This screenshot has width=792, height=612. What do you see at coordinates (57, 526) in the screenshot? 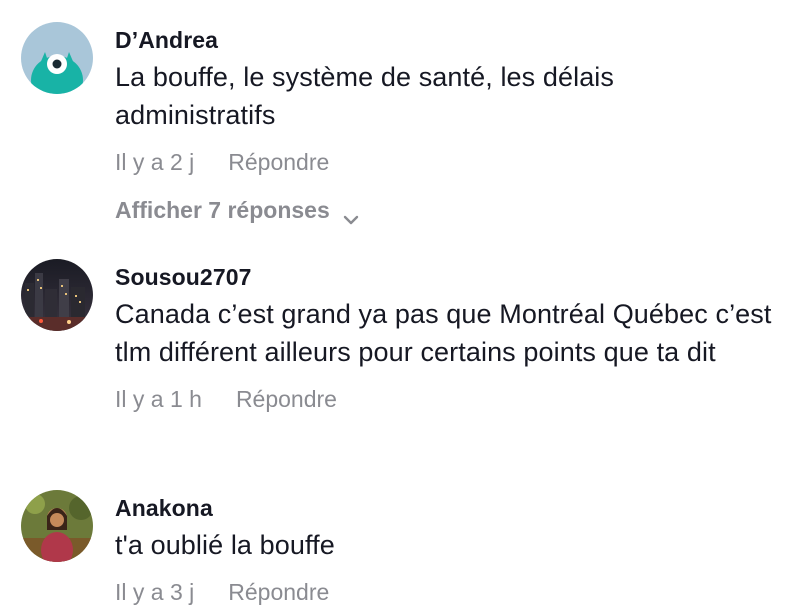
I see `person-avatar-icon` at bounding box center [57, 526].